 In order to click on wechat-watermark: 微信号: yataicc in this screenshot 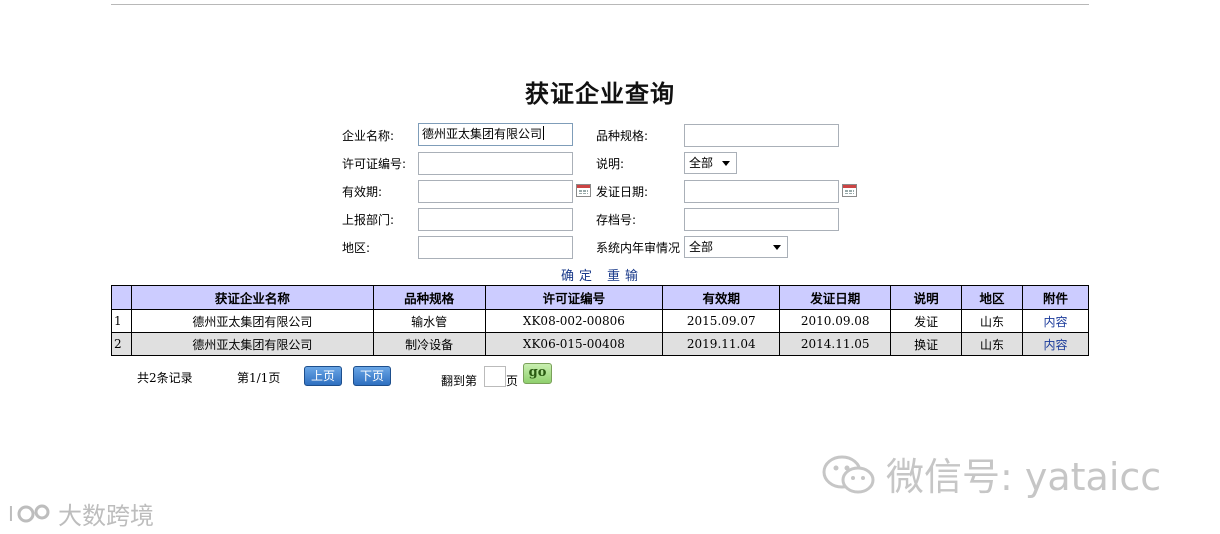, I will do `click(990, 476)`.